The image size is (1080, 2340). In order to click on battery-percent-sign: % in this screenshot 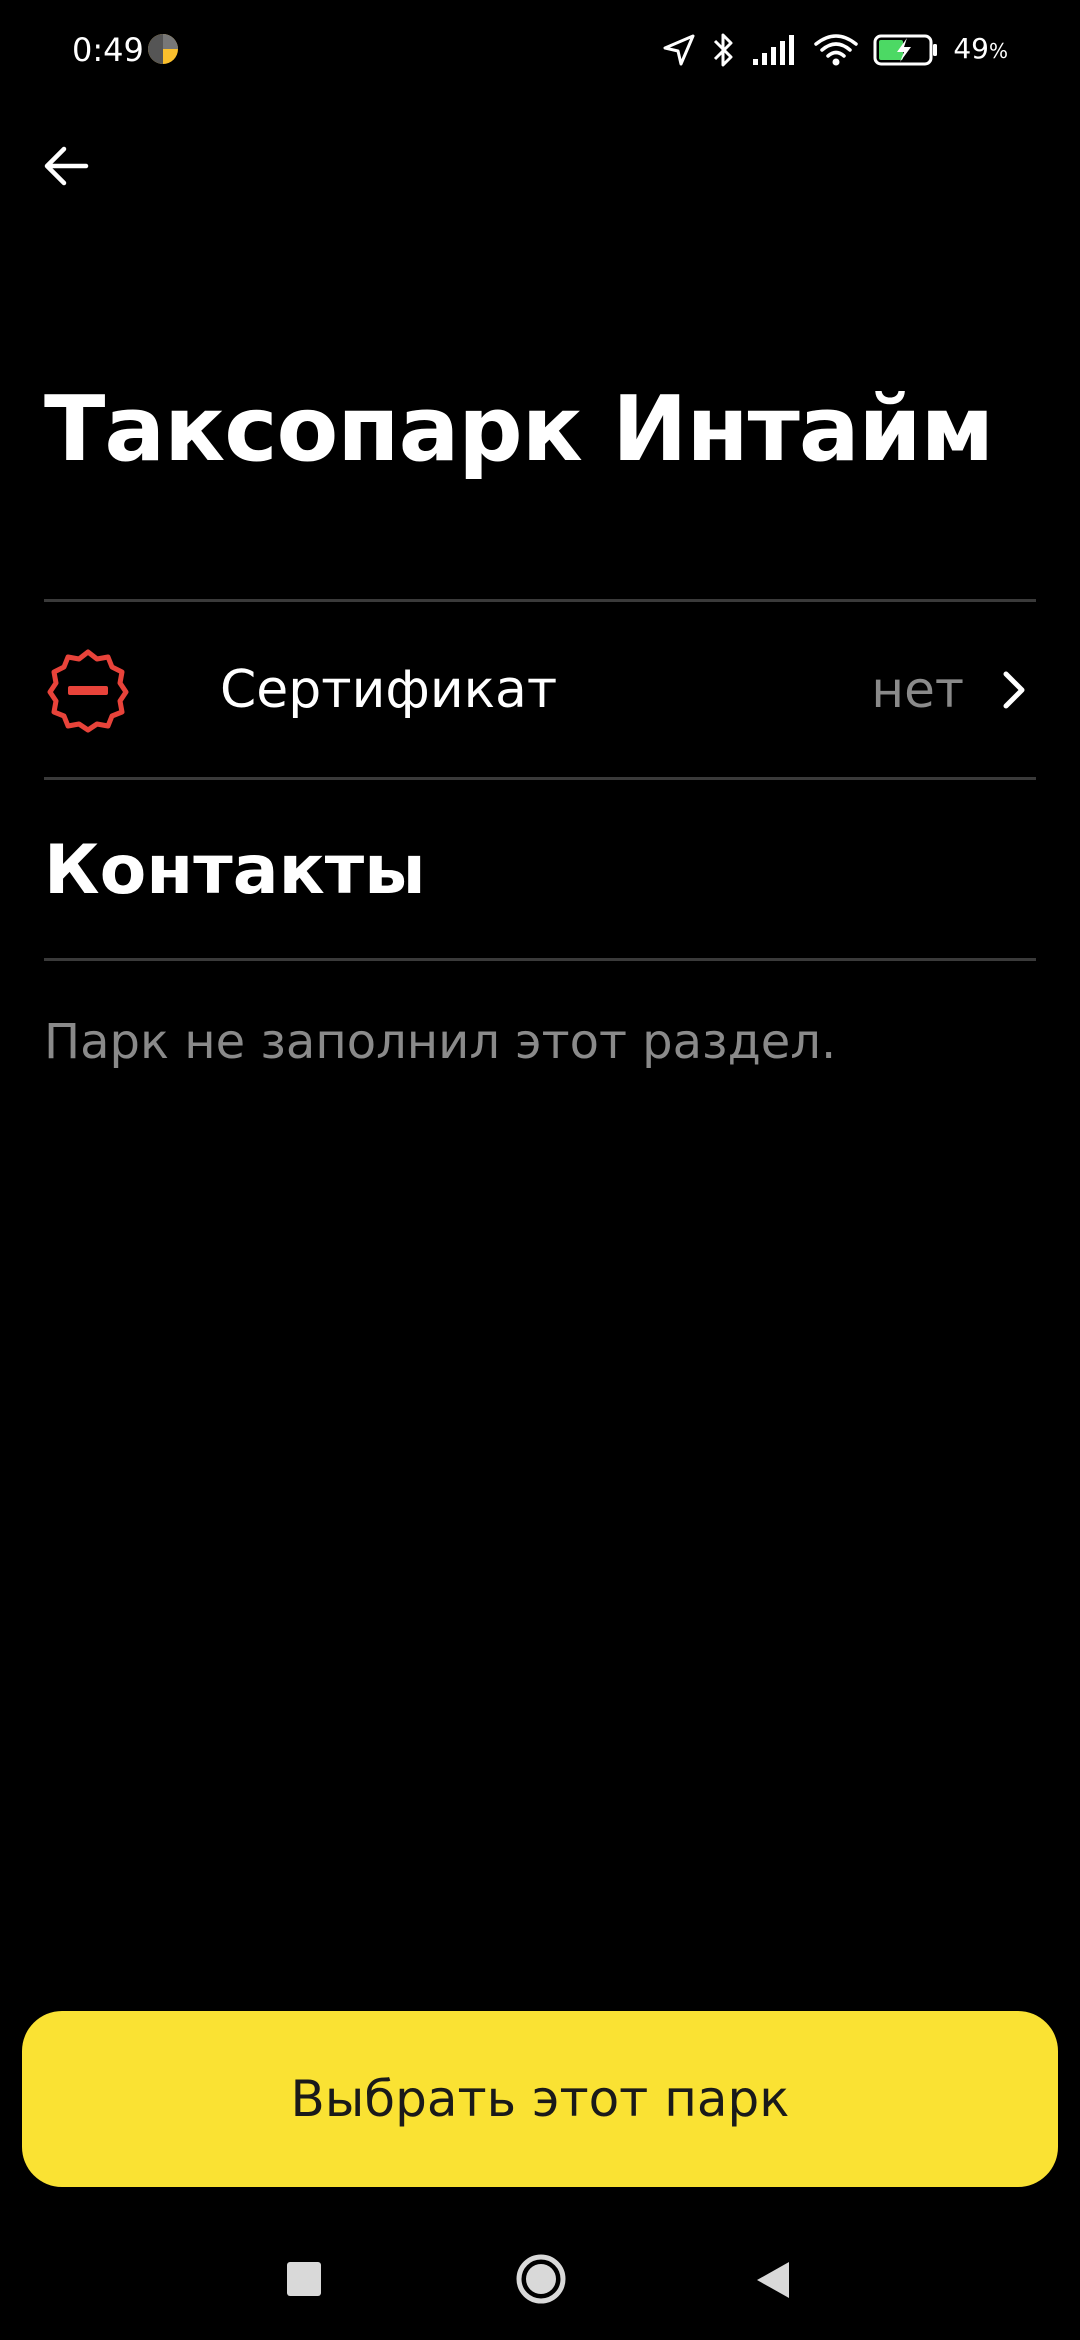, I will do `click(998, 51)`.